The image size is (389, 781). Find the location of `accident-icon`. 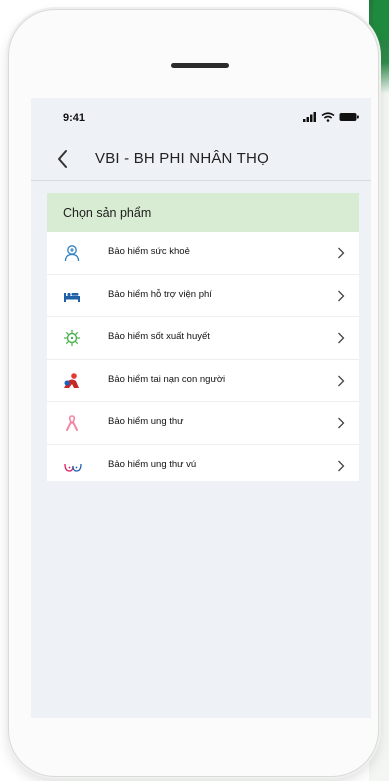

accident-icon is located at coordinates (71, 380).